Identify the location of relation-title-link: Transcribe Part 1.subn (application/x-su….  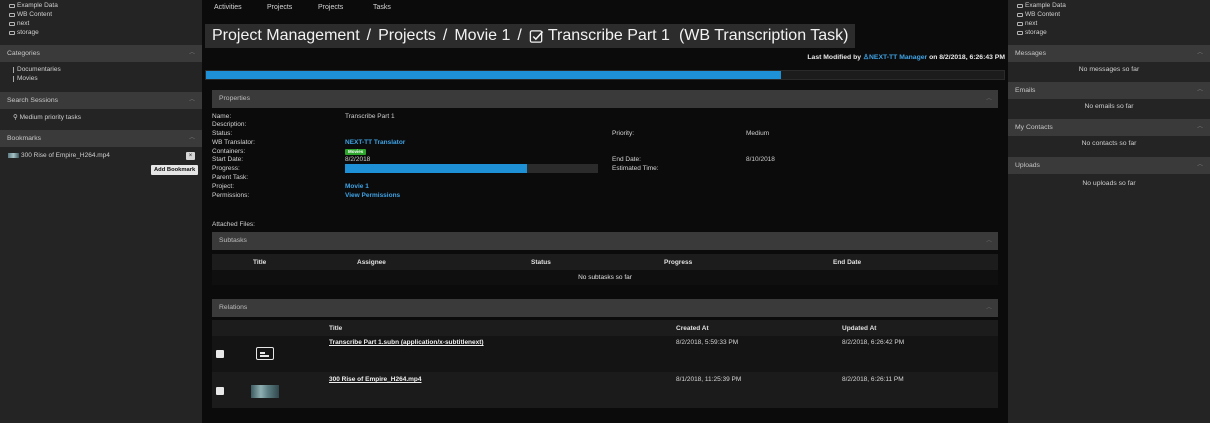
(406, 342).